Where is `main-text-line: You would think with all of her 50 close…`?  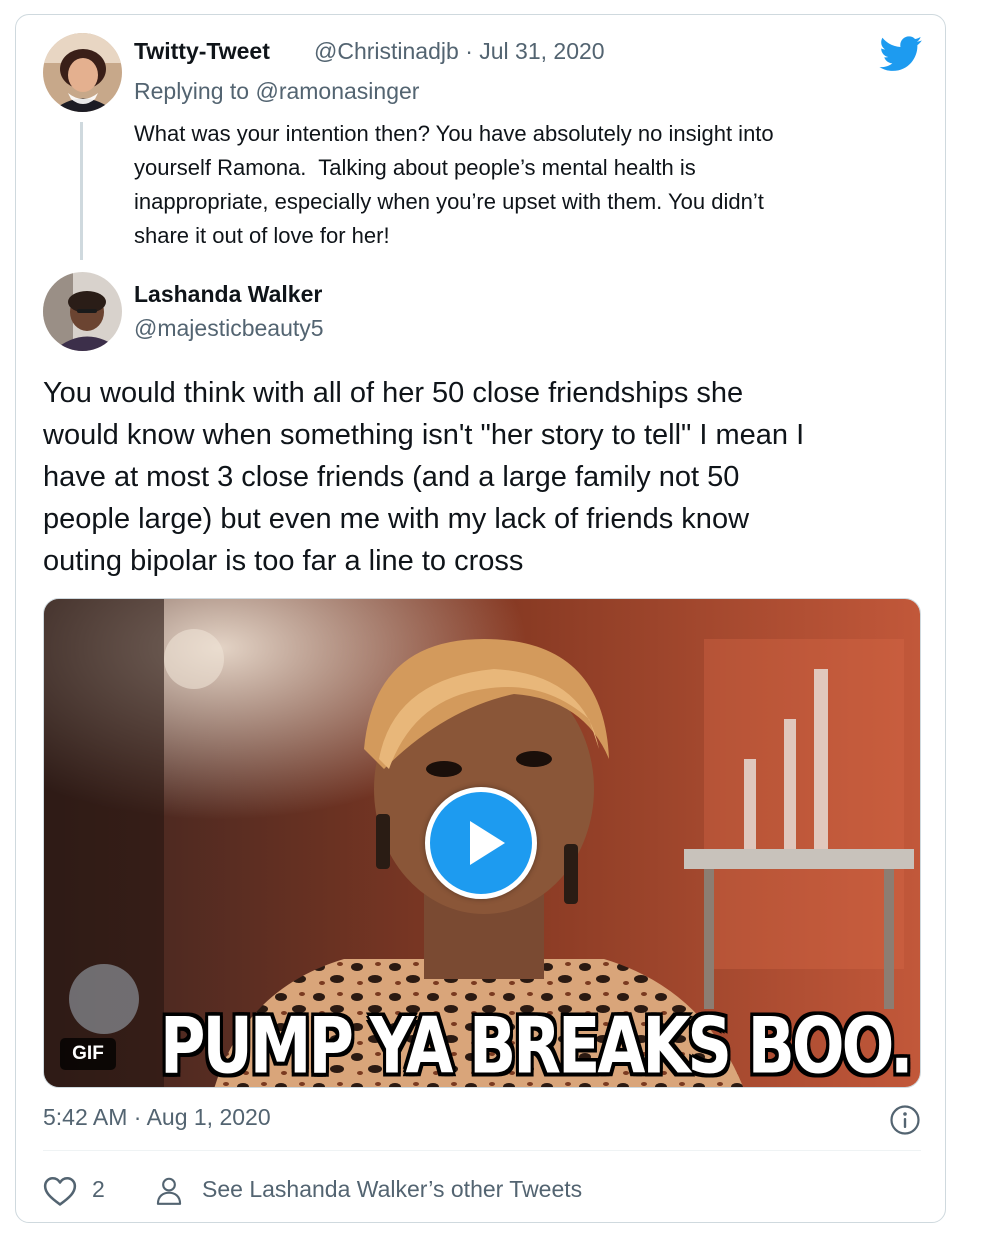 main-text-line: You would think with all of her 50 close… is located at coordinates (393, 393).